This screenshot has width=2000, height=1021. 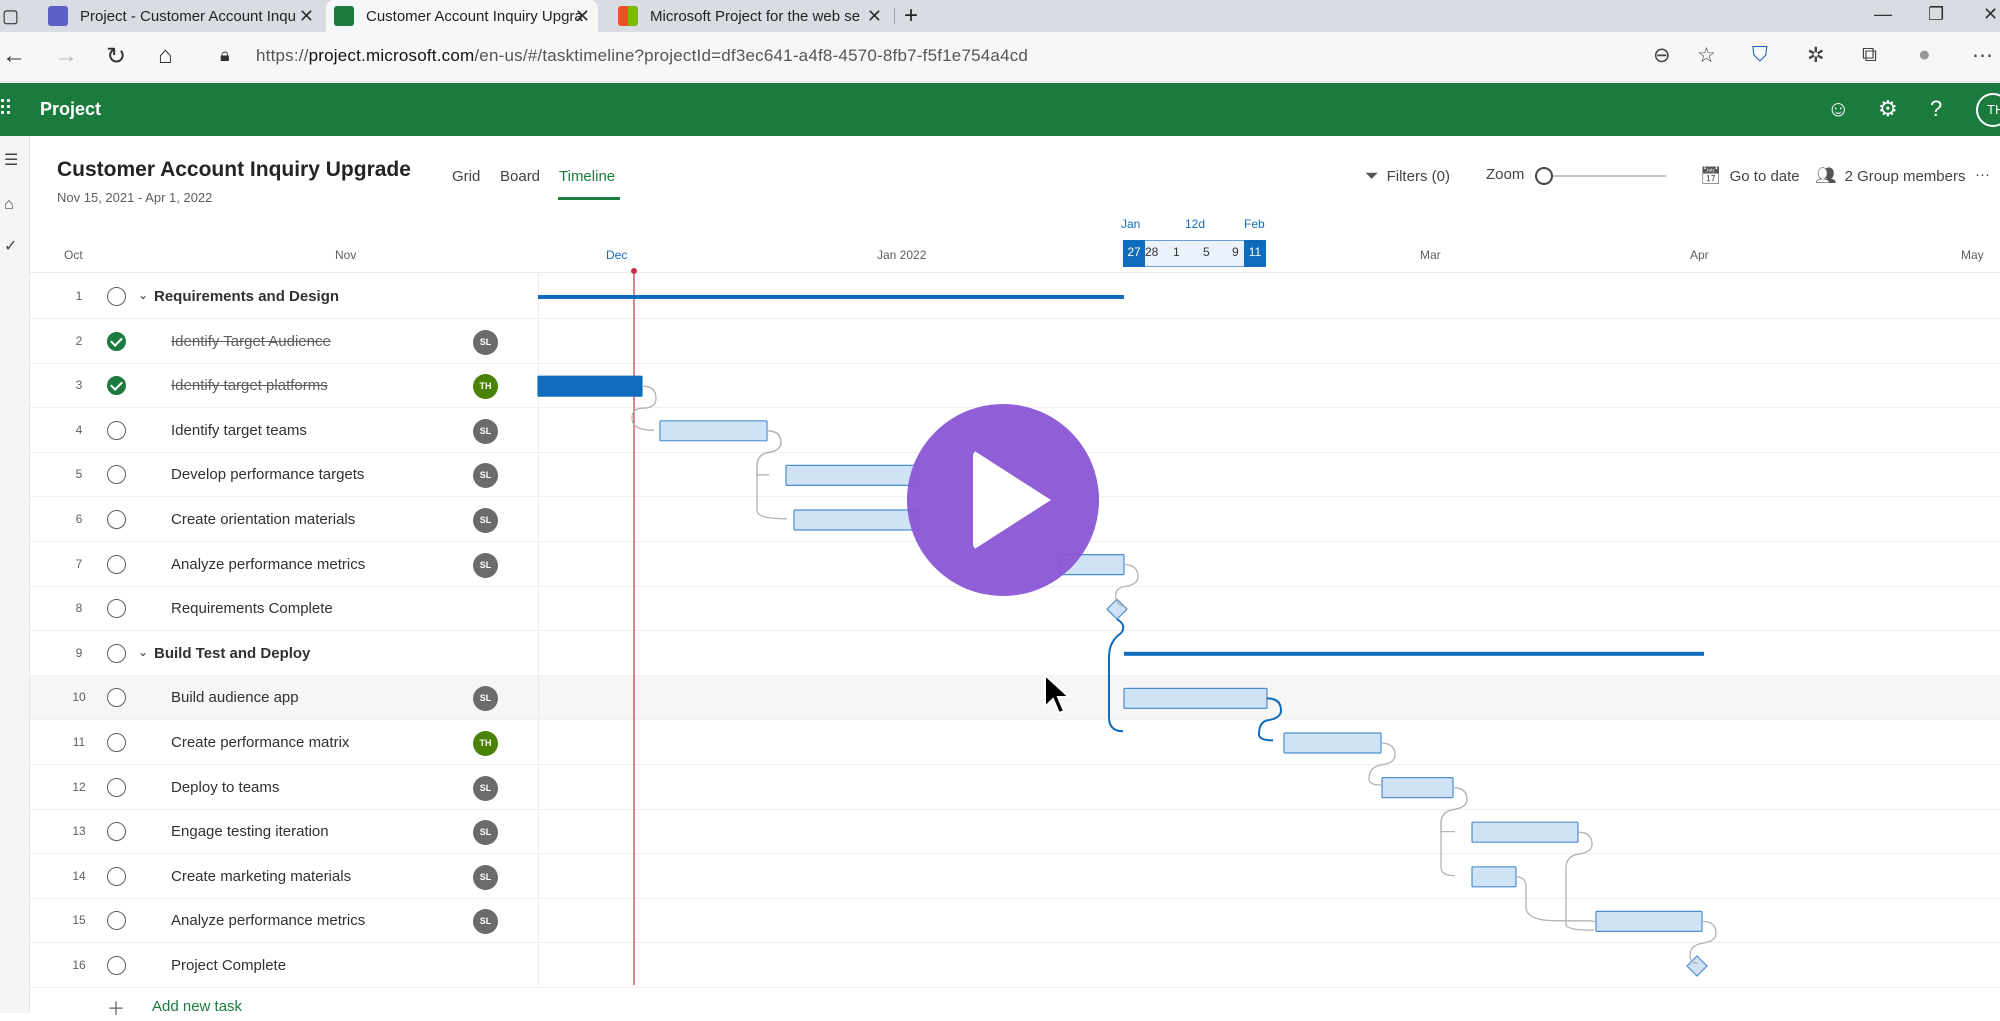 I want to click on task-name: Build Test and Deploy, so click(x=232, y=653).